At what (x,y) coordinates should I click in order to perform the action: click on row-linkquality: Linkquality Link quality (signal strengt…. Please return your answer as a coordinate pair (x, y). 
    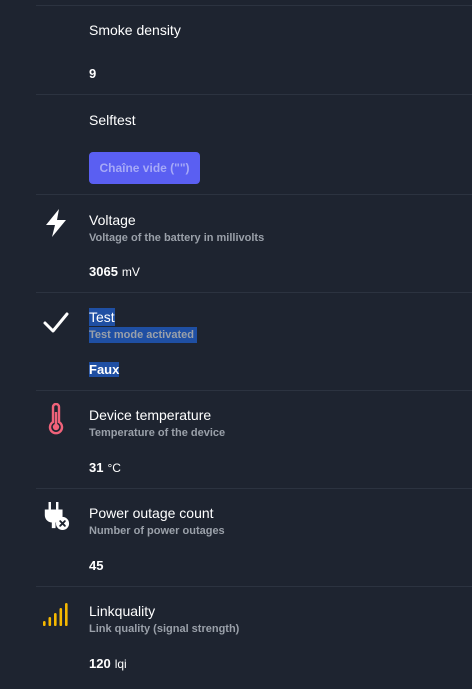
    Looking at the image, I should click on (254, 637).